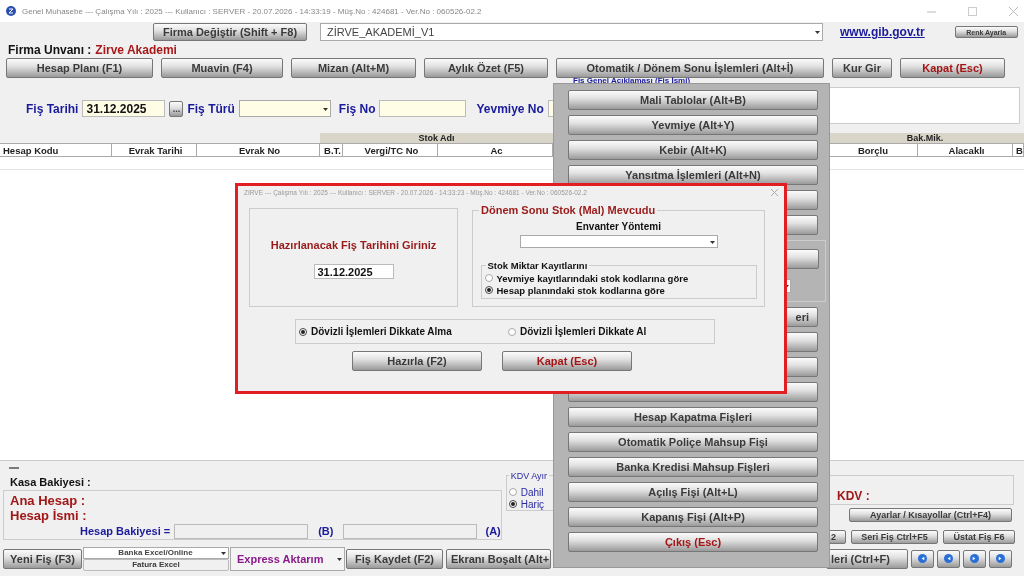 Image resolution: width=1024 pixels, height=576 pixels. What do you see at coordinates (79, 67) in the screenshot?
I see `toolbar-button: Hesap Planı (F1)` at bounding box center [79, 67].